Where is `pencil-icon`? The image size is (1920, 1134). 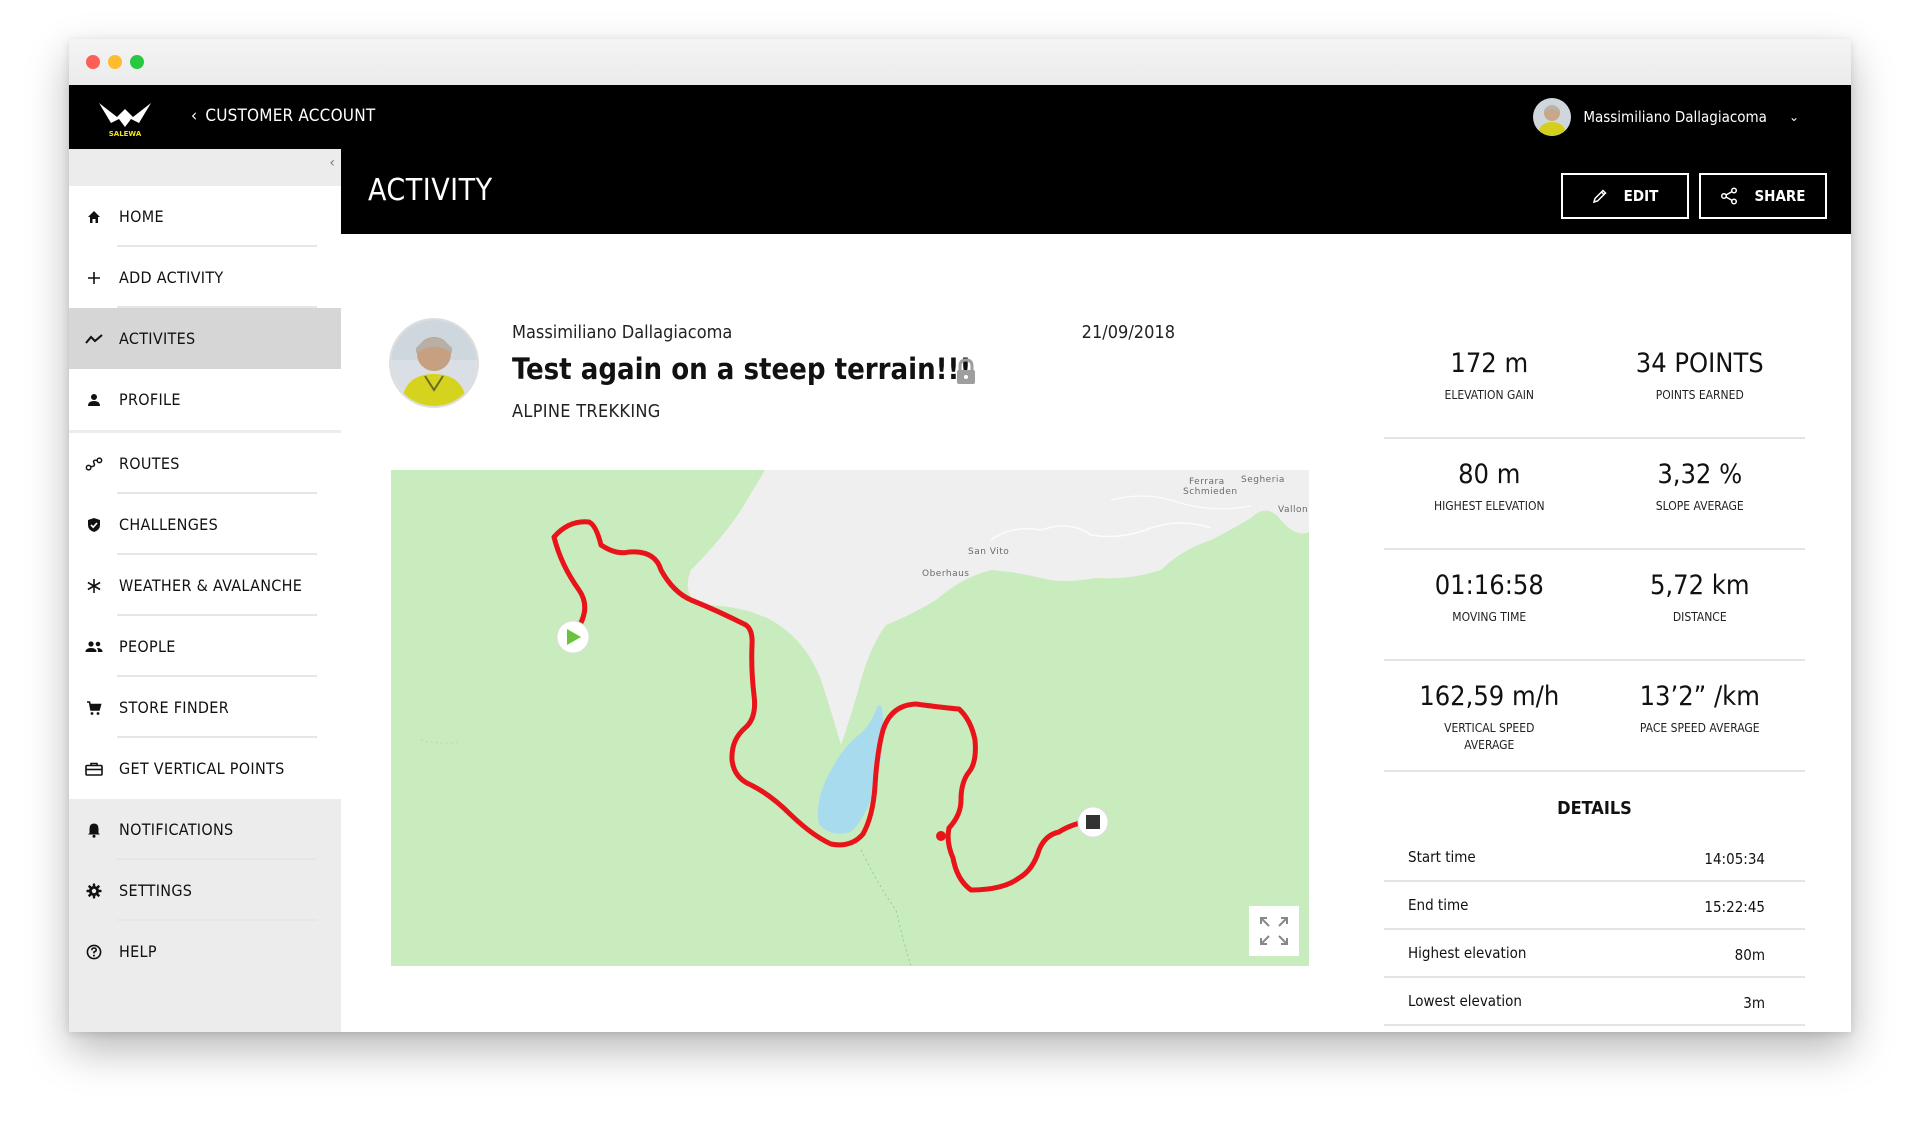 pencil-icon is located at coordinates (1599, 196).